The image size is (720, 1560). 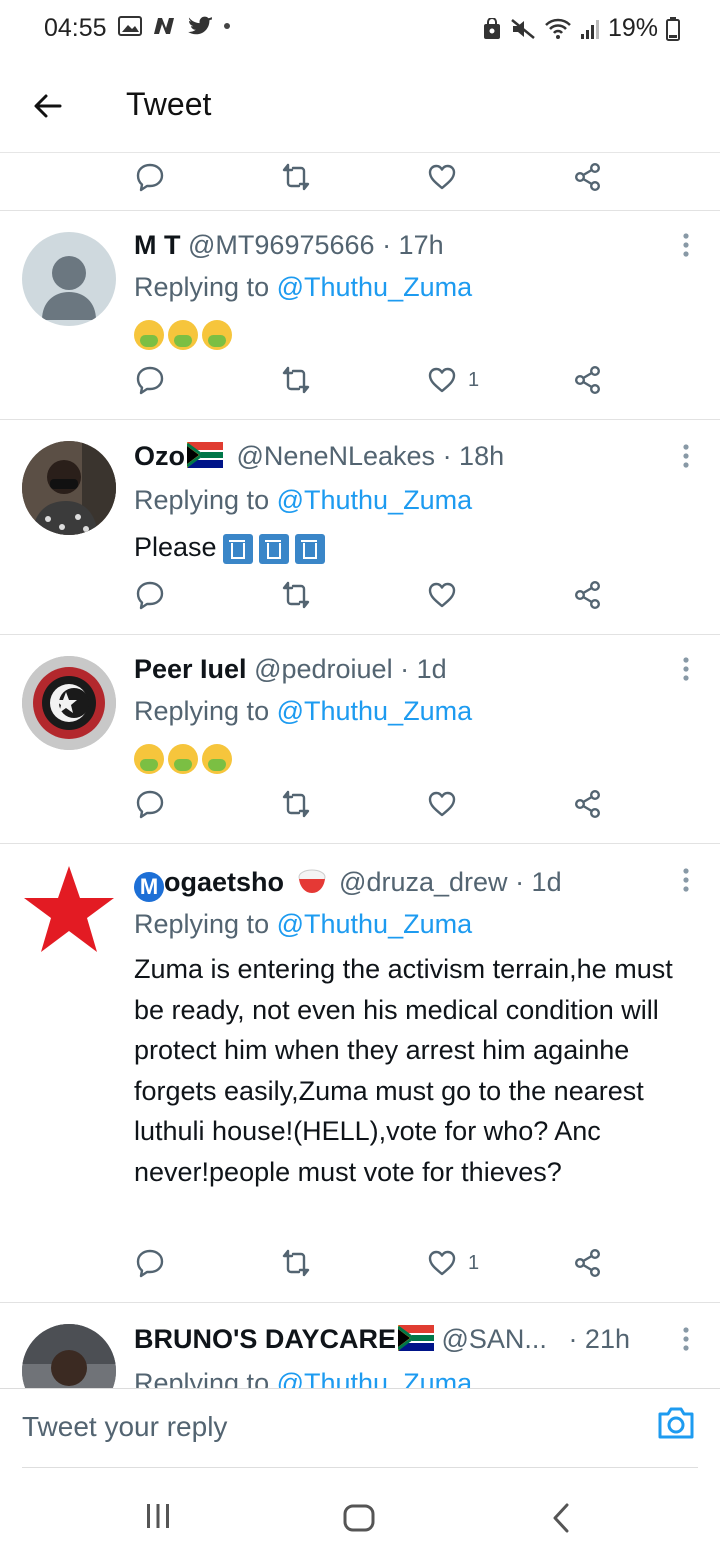 What do you see at coordinates (374, 808) in the screenshot?
I see `tweet-actions` at bounding box center [374, 808].